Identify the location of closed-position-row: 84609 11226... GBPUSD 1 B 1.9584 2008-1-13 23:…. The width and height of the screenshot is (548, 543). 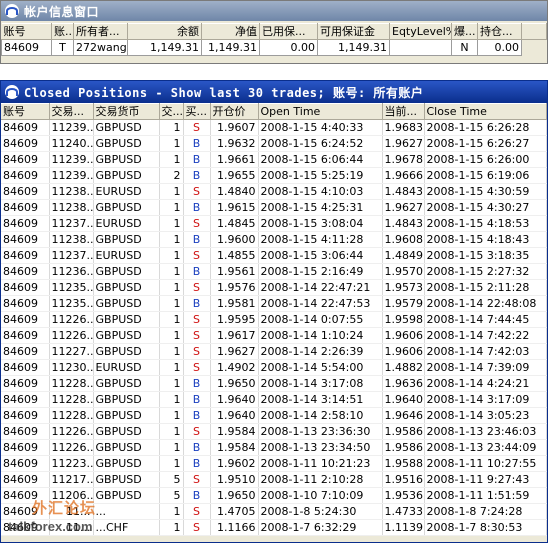
(274, 447).